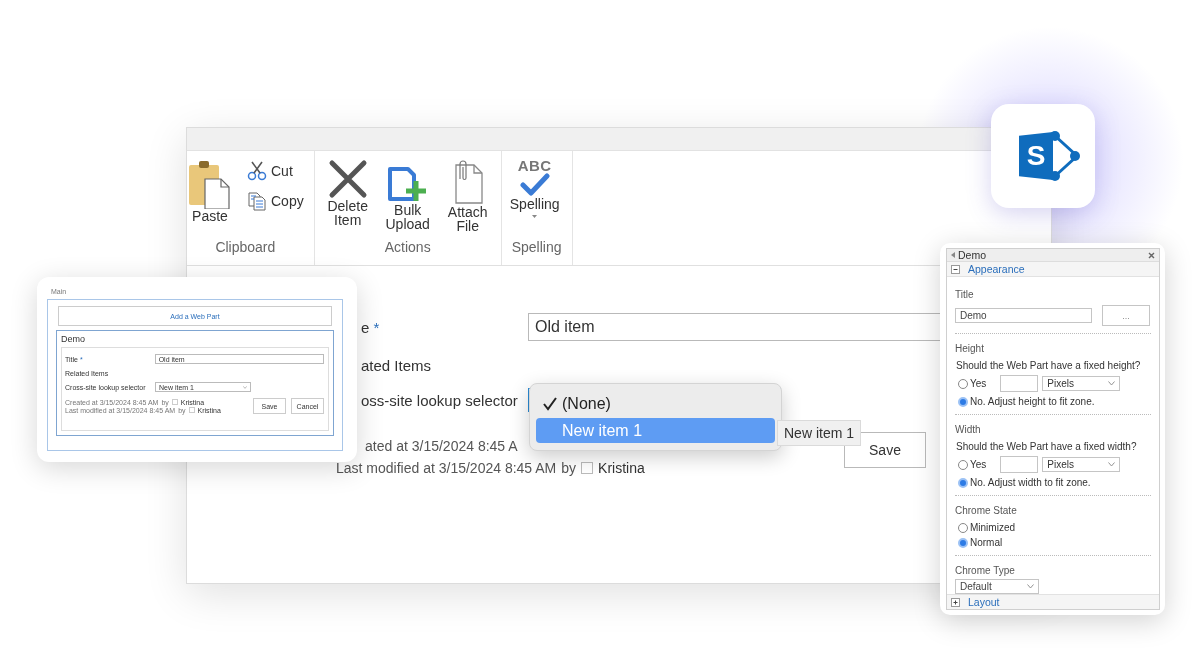 The height and width of the screenshot is (667, 1200). Describe the element at coordinates (245, 248) in the screenshot. I see `group-label: Clipboard` at that location.